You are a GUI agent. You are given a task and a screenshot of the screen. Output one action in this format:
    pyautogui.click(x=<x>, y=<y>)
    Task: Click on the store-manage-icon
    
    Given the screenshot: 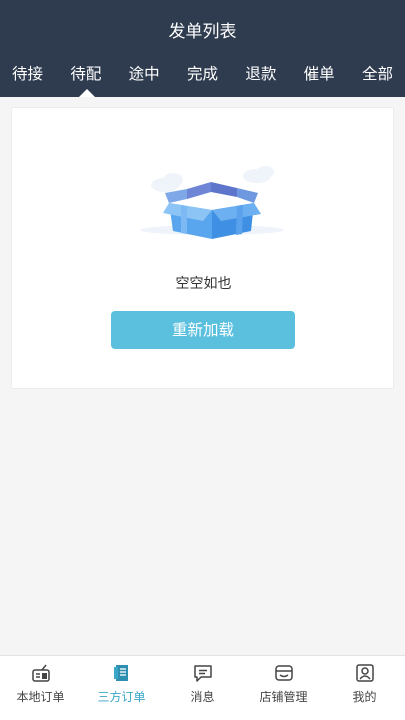 What is the action you would take?
    pyautogui.click(x=283, y=673)
    